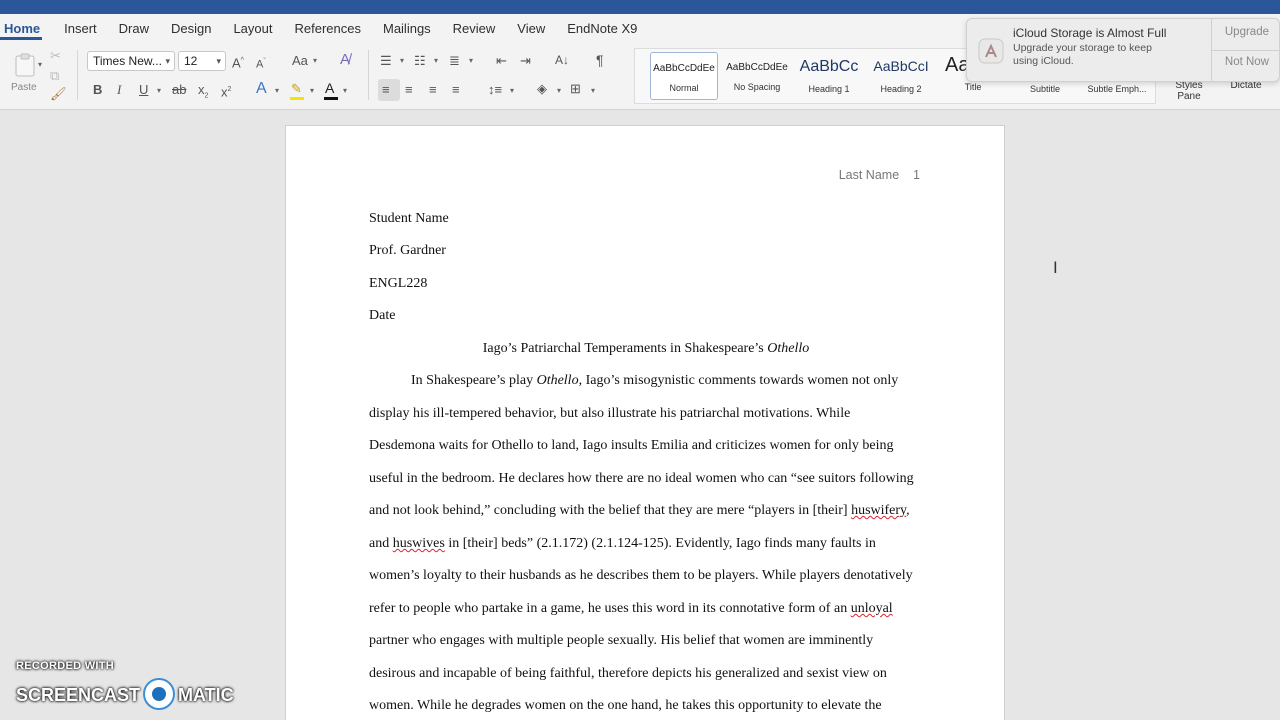 The width and height of the screenshot is (1280, 720). I want to click on screencast-logo-icon, so click(159, 694).